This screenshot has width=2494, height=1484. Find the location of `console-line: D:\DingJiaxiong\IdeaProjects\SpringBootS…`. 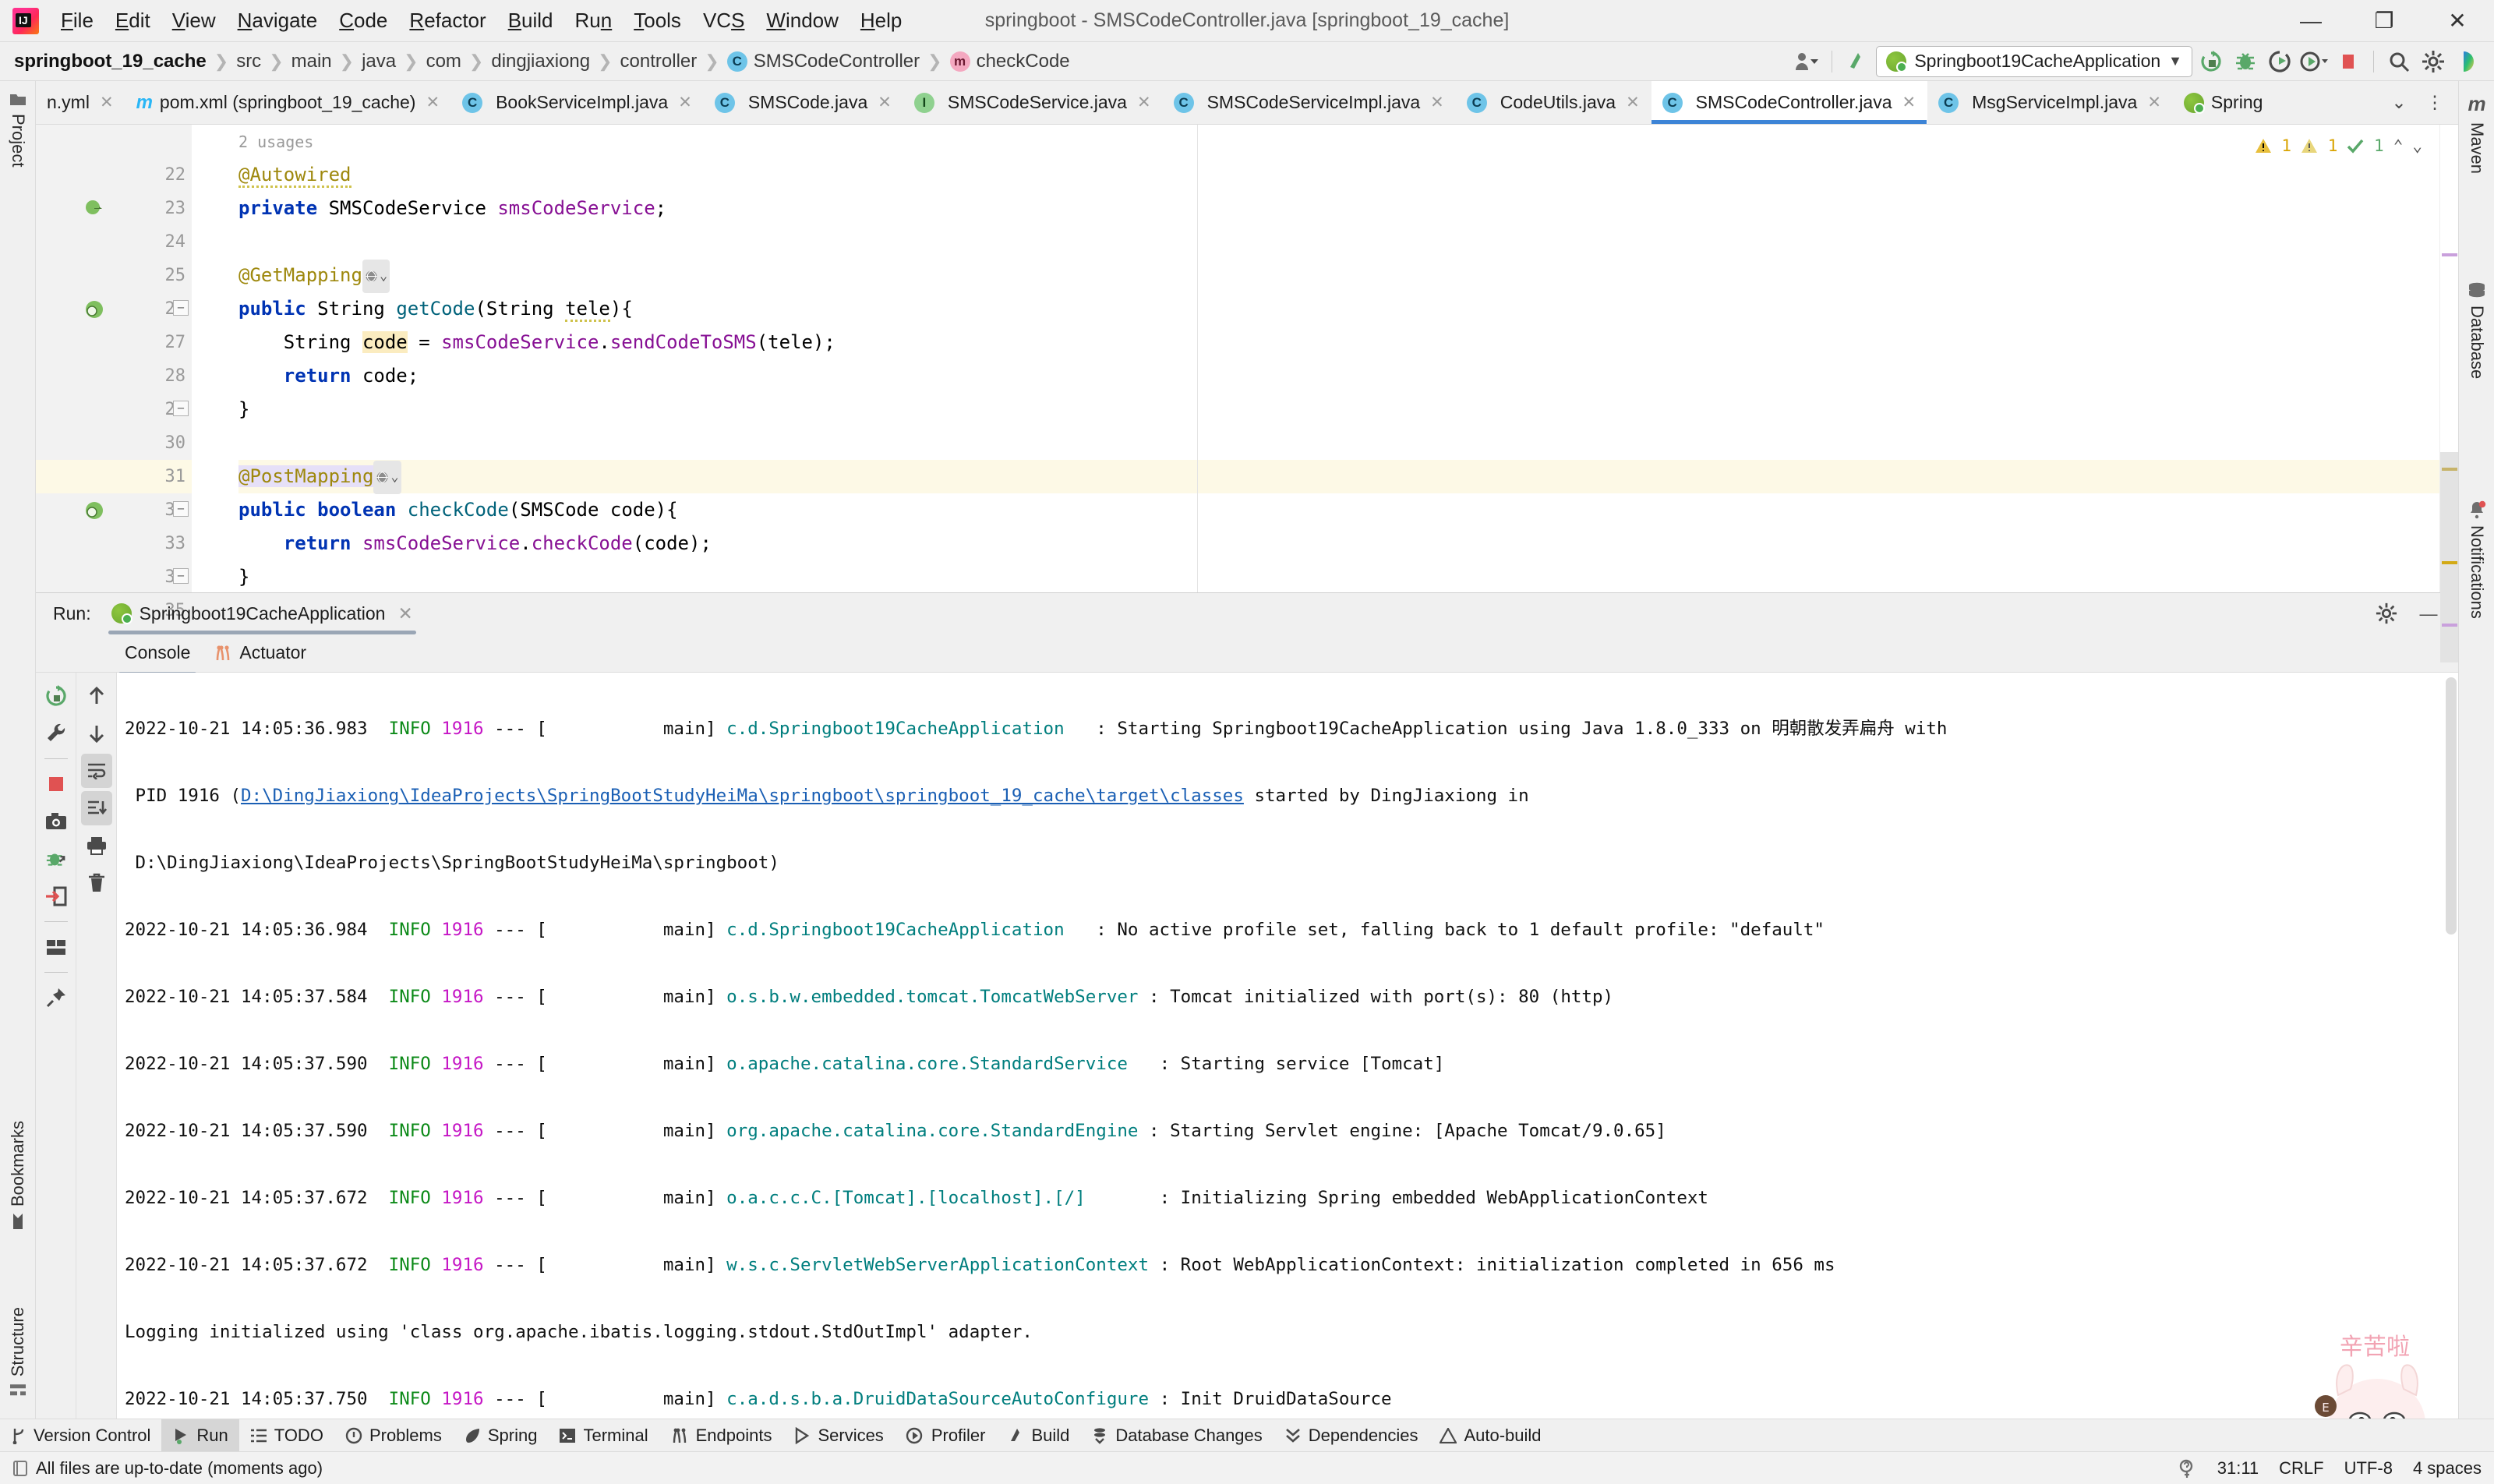

console-line: D:\DingJiaxiong\IdeaProjects\SpringBootS… is located at coordinates (1291, 863).